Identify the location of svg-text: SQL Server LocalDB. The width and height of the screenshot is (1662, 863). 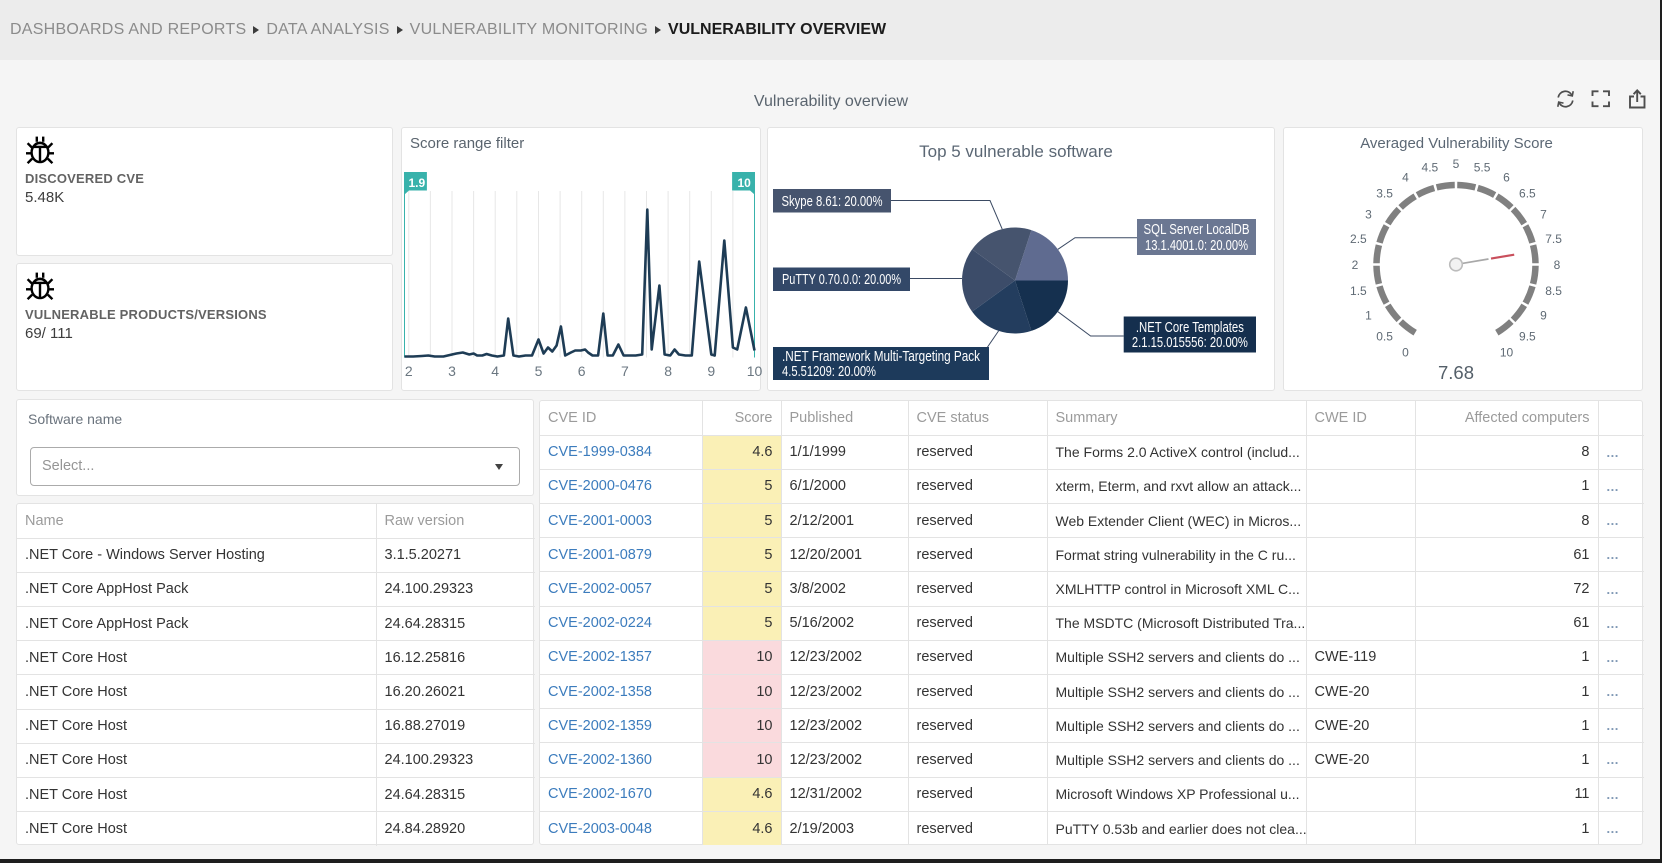
(1197, 230).